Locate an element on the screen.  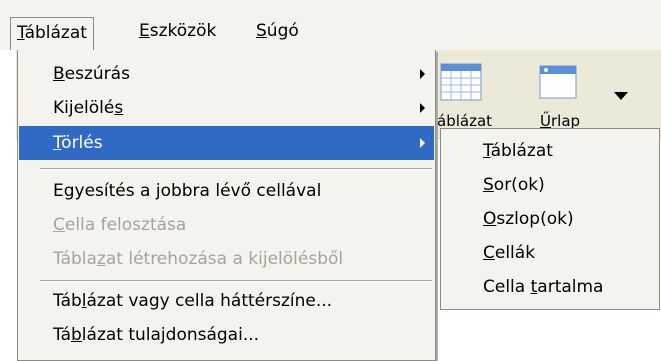
menu-label-accel: S is located at coordinates (261, 31).